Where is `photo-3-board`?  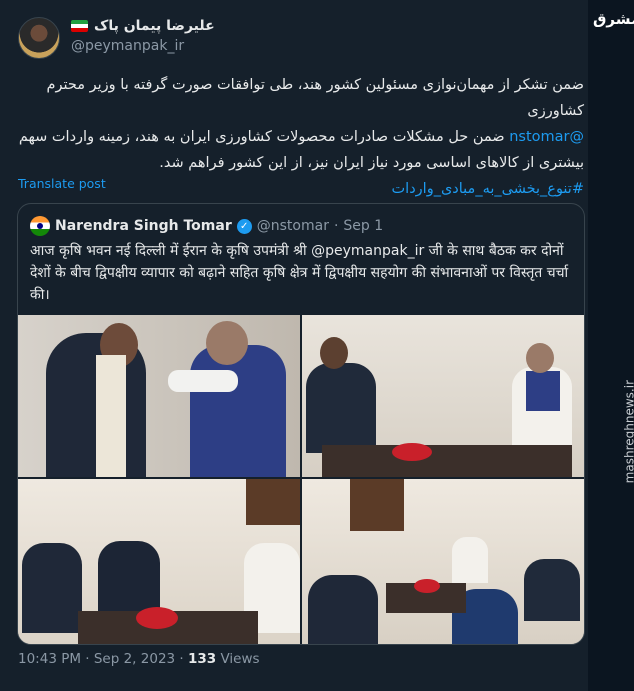
photo-3-board is located at coordinates (273, 502).